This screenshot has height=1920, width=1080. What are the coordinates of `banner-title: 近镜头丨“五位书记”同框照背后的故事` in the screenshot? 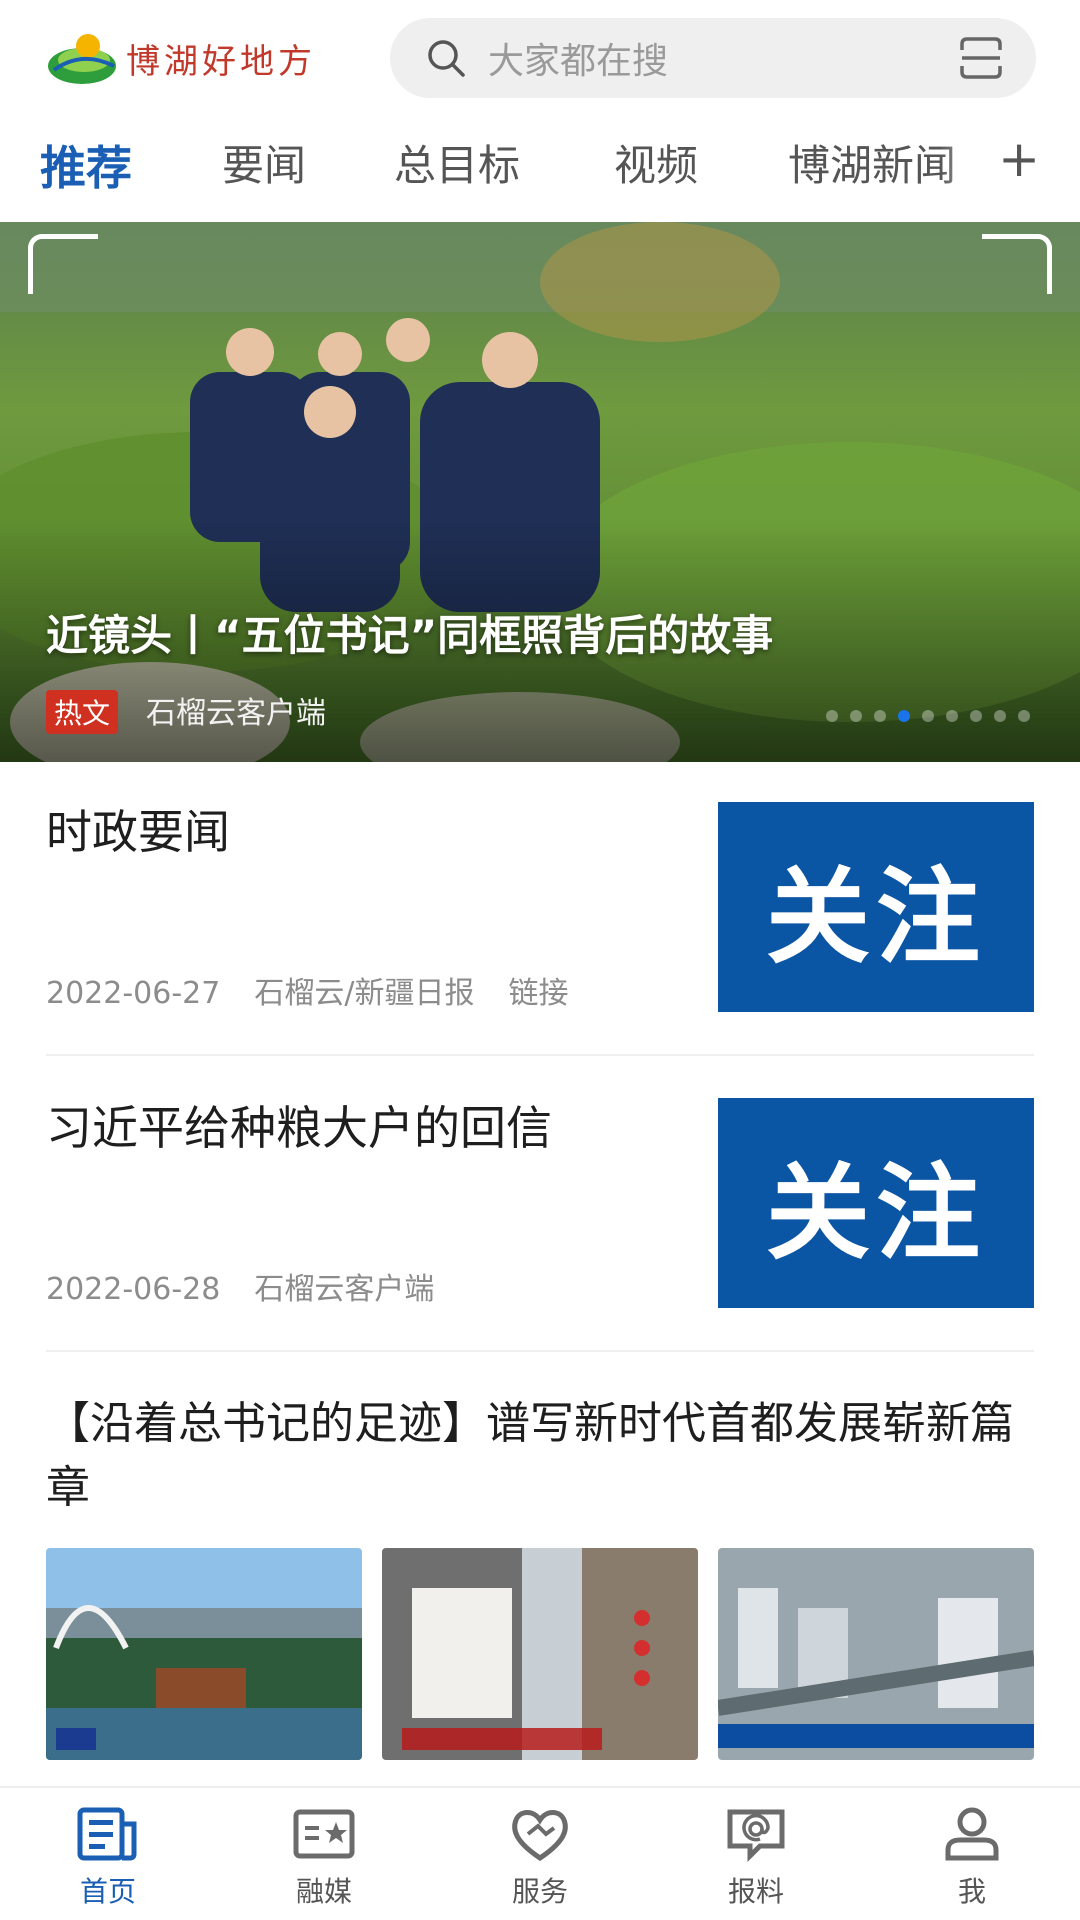 It's located at (409, 632).